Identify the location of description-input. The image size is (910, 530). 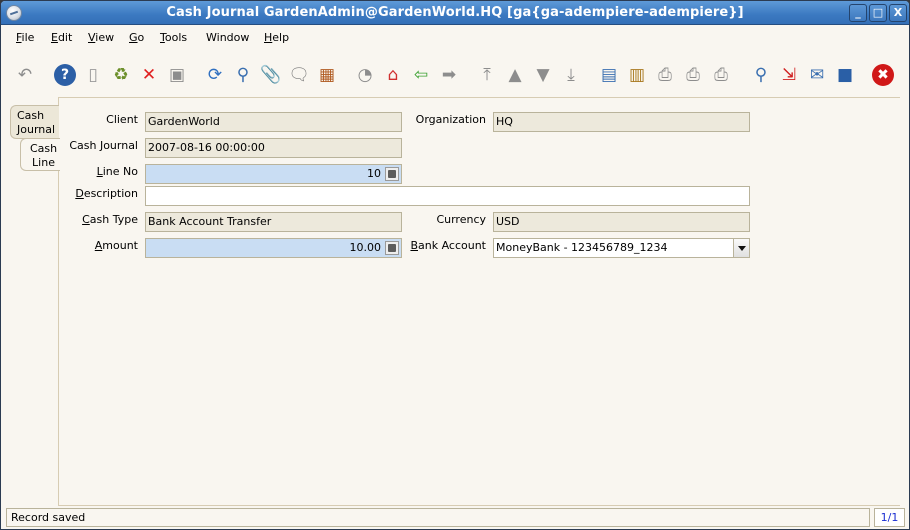
(447, 196).